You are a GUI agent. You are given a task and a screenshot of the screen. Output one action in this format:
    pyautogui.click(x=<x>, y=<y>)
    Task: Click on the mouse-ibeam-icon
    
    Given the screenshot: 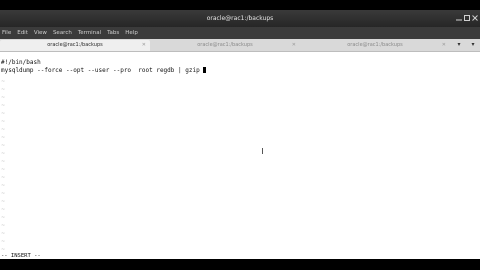 What is the action you would take?
    pyautogui.click(x=262, y=151)
    